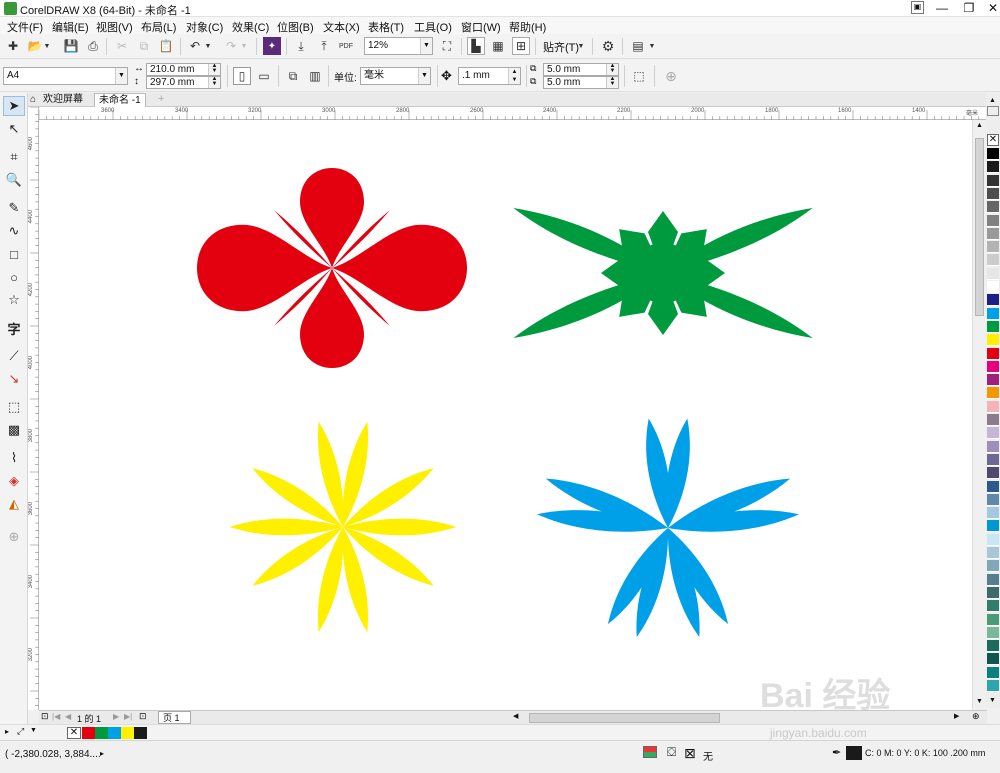 This screenshot has width=1000, height=773. What do you see at coordinates (14, 106) in the screenshot?
I see `pick-tool-icon: ➤` at bounding box center [14, 106].